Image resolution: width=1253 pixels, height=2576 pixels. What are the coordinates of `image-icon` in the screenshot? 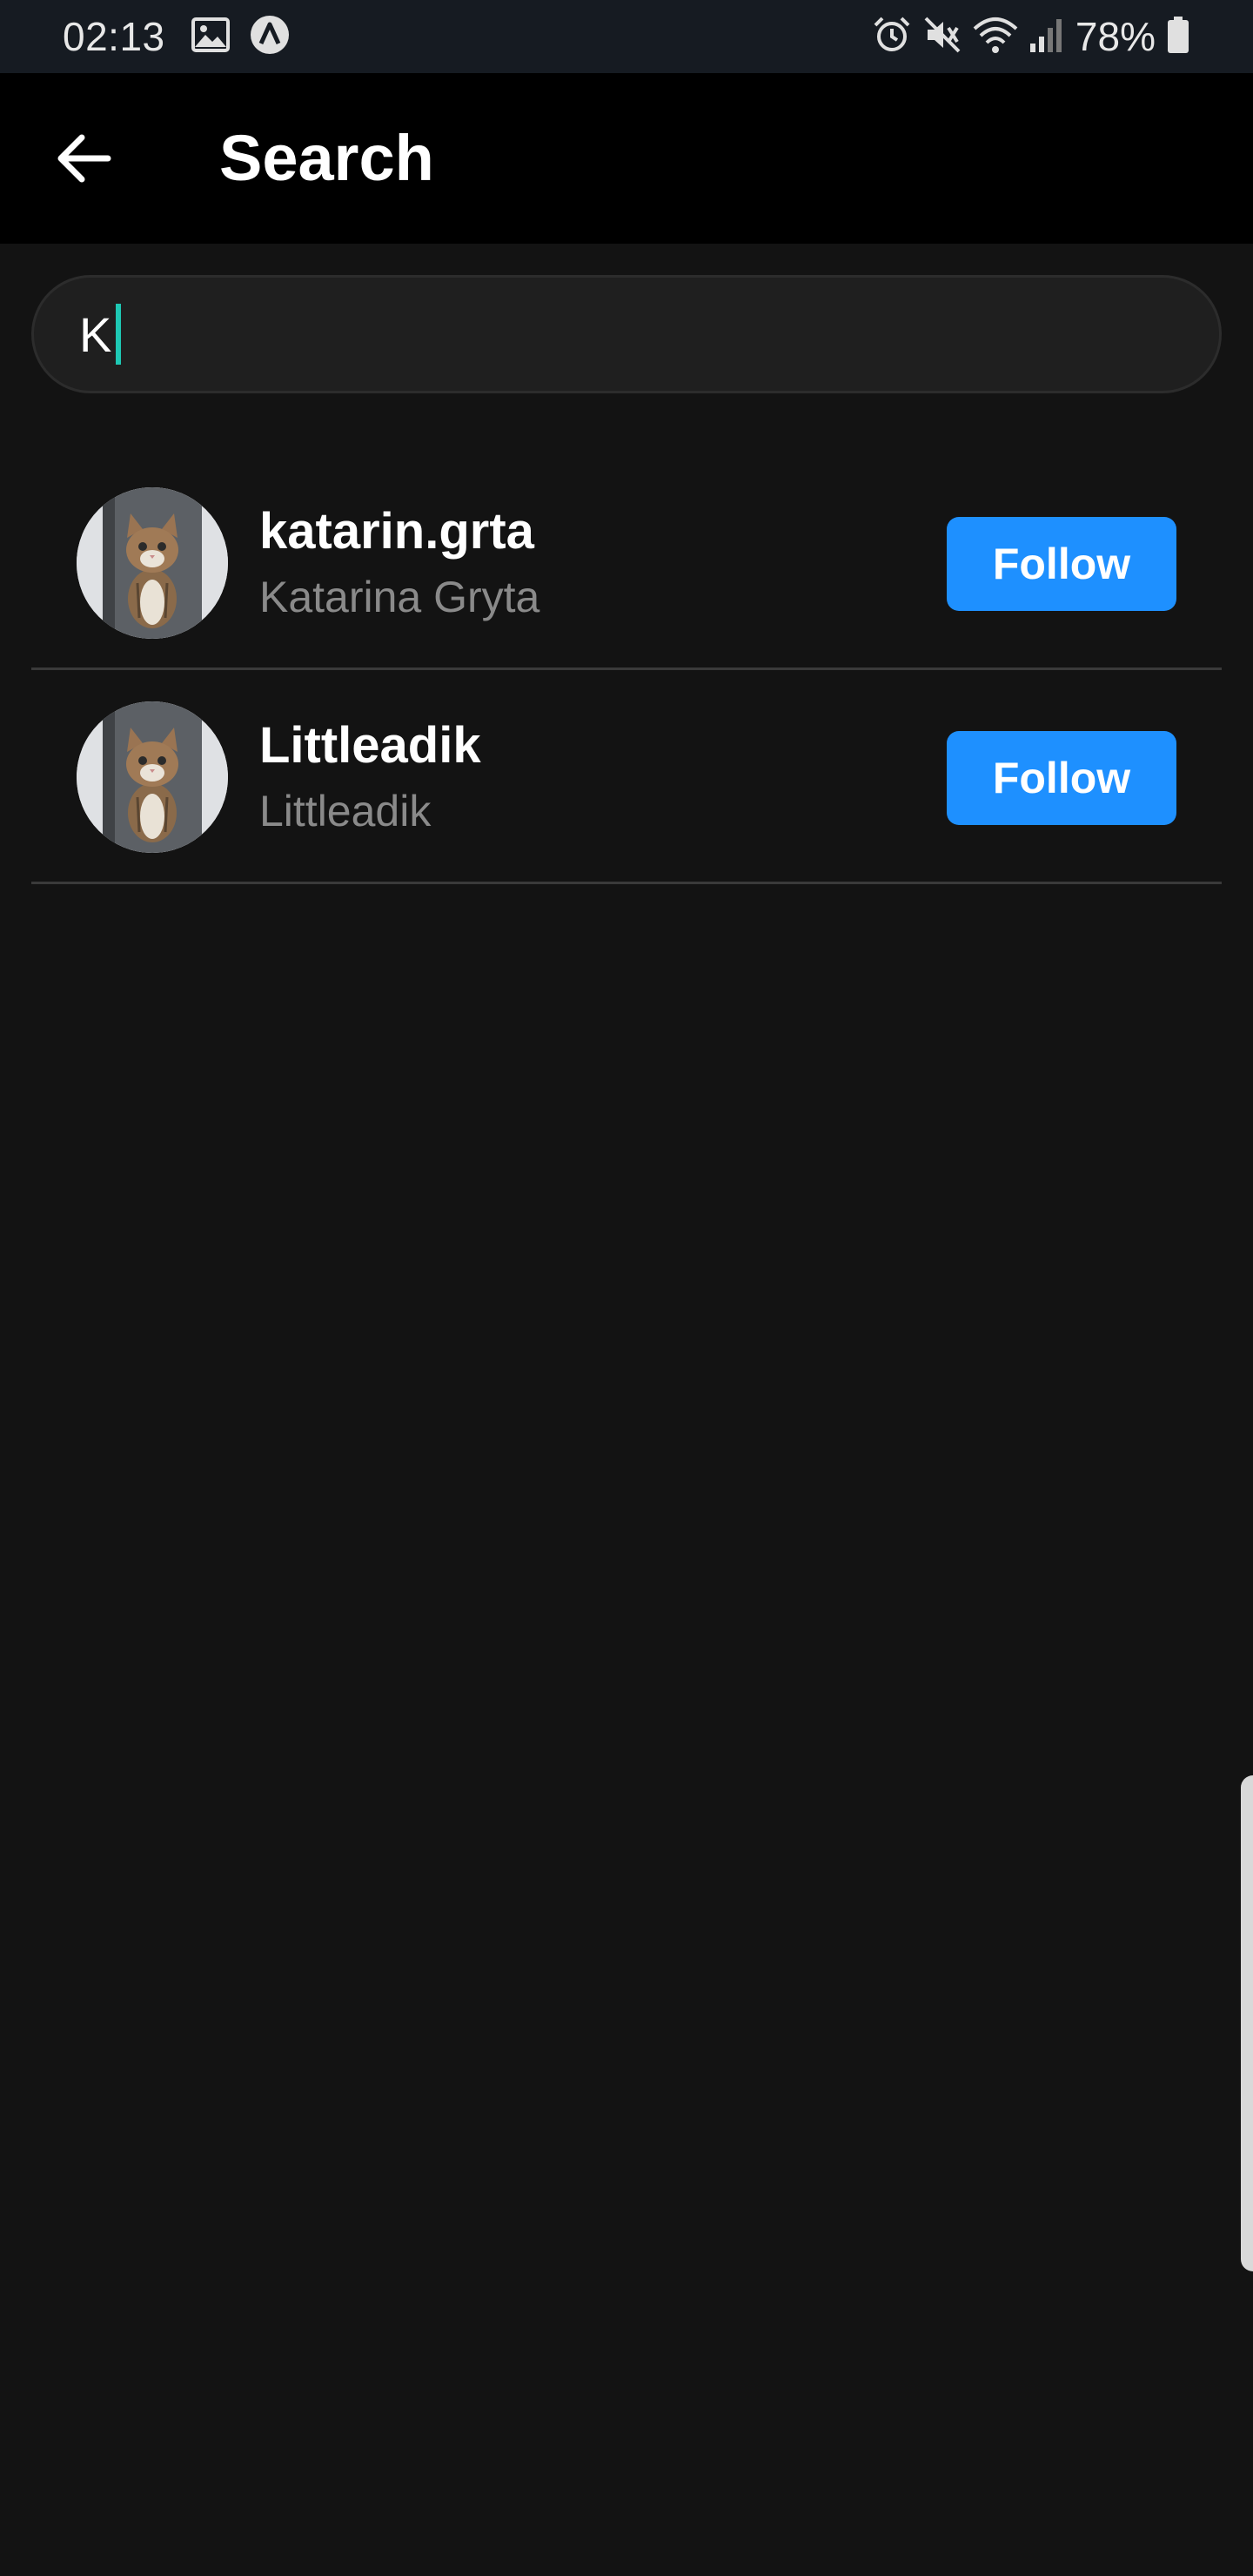 It's located at (210, 37).